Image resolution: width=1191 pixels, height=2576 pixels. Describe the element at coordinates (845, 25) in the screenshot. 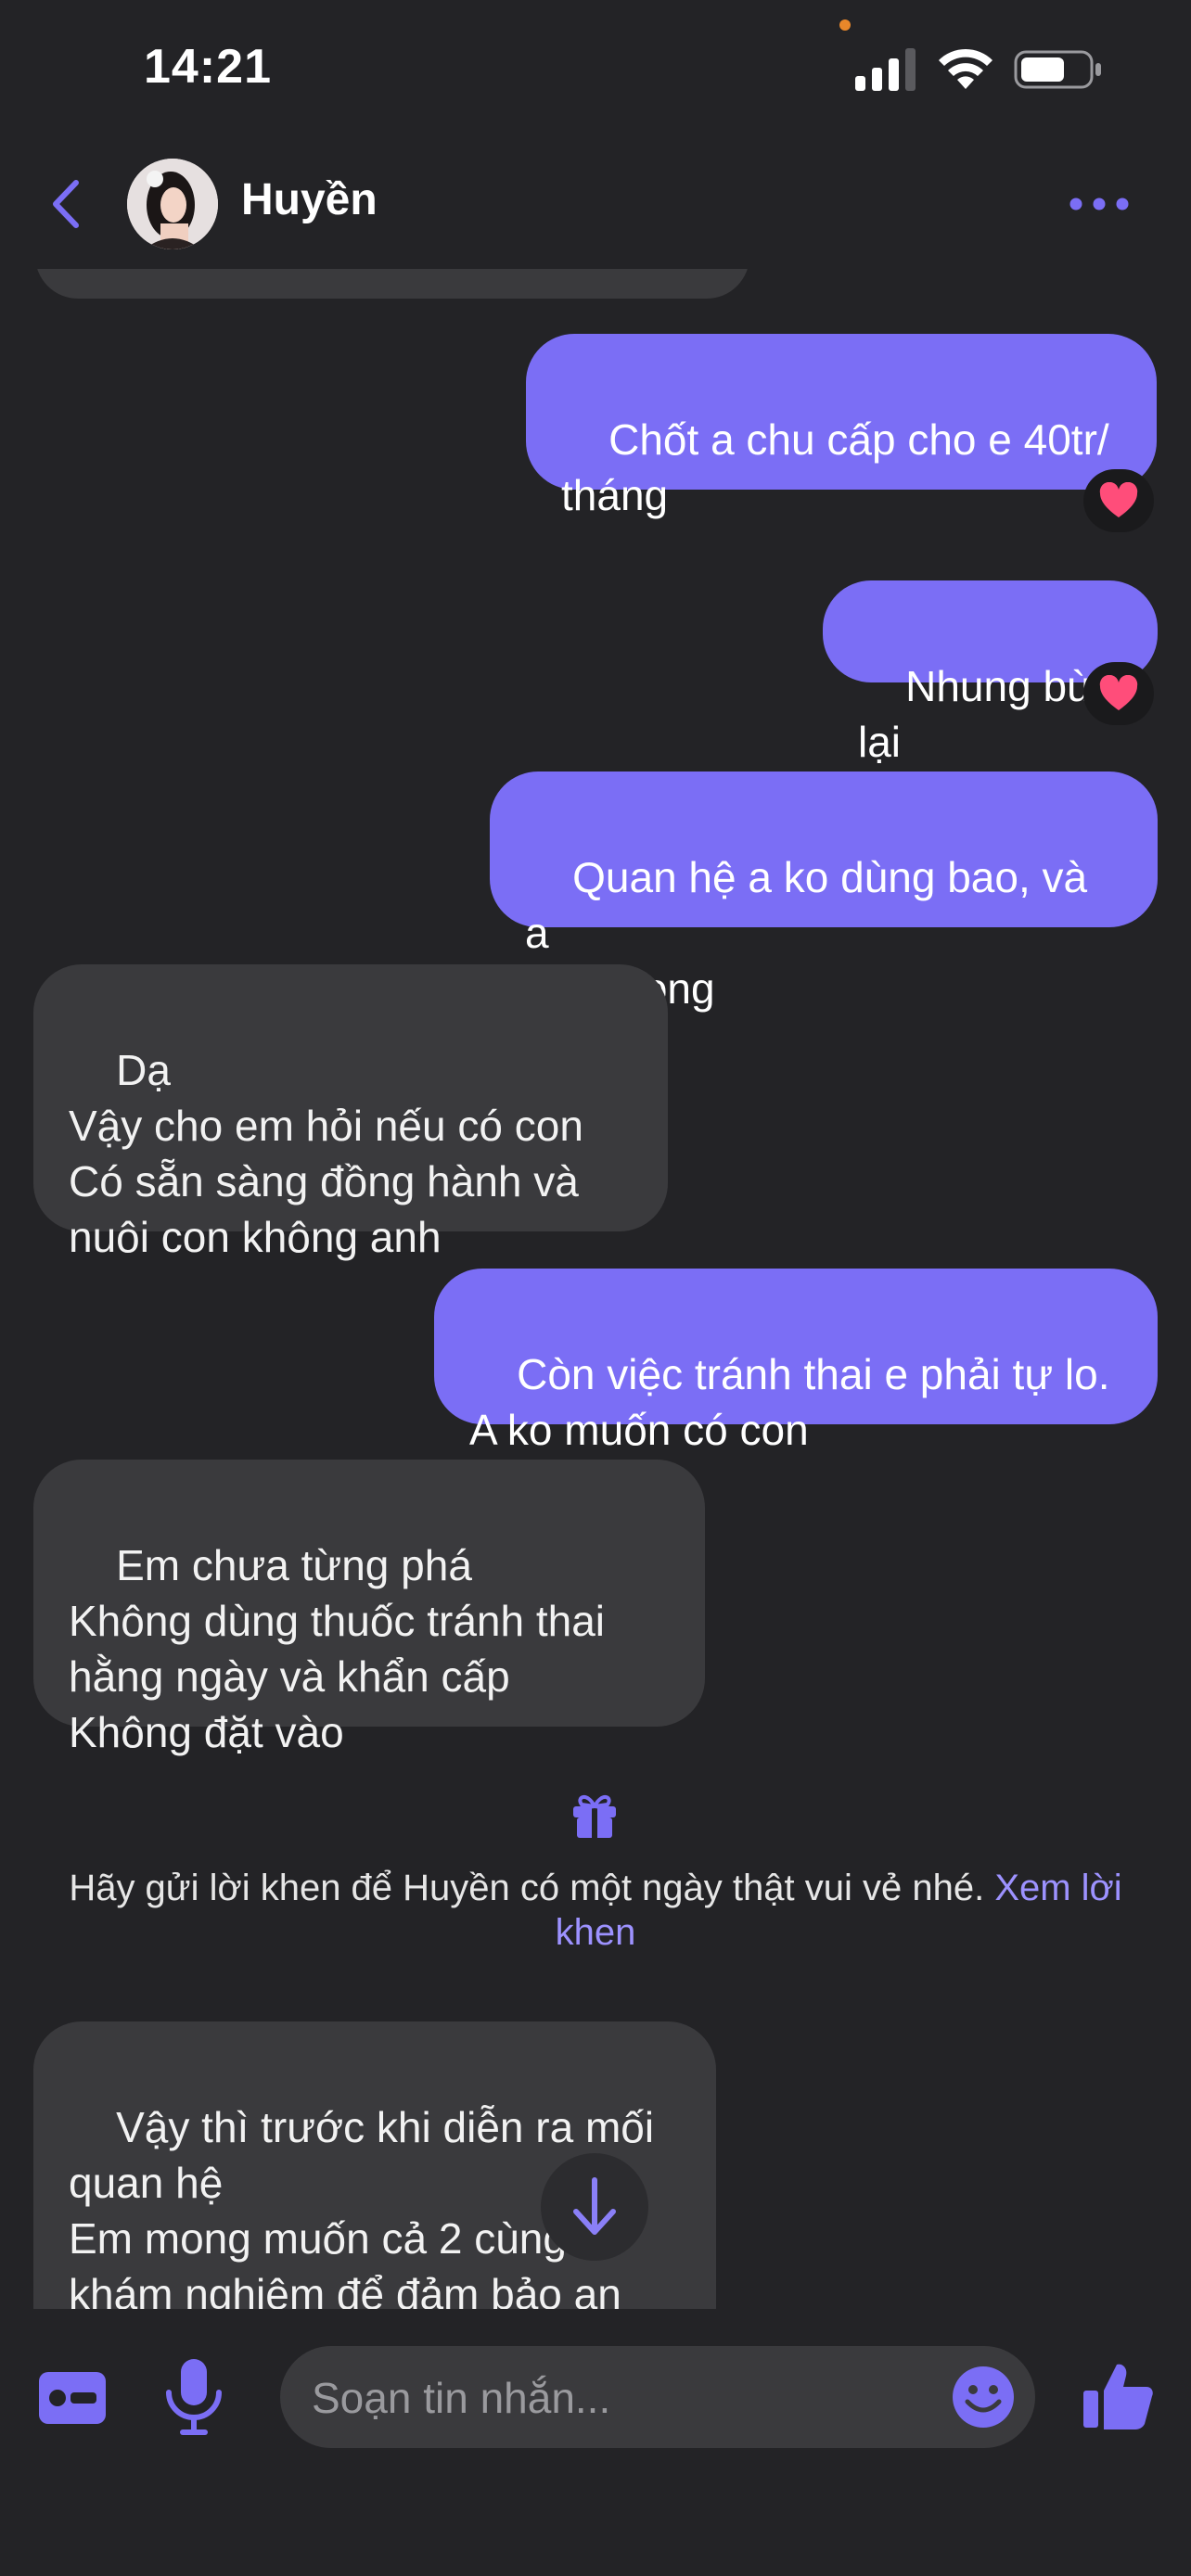

I see `recording-indicator-dot` at that location.